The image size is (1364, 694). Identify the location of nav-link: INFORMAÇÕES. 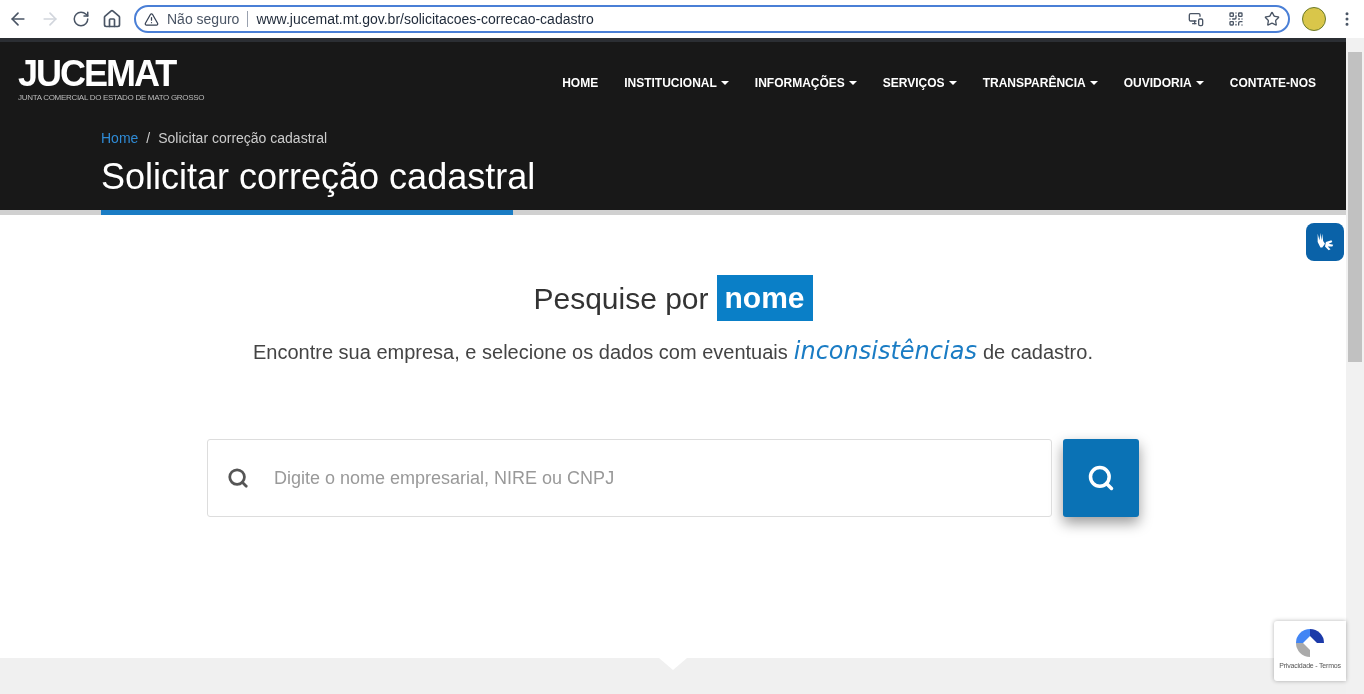
(805, 83).